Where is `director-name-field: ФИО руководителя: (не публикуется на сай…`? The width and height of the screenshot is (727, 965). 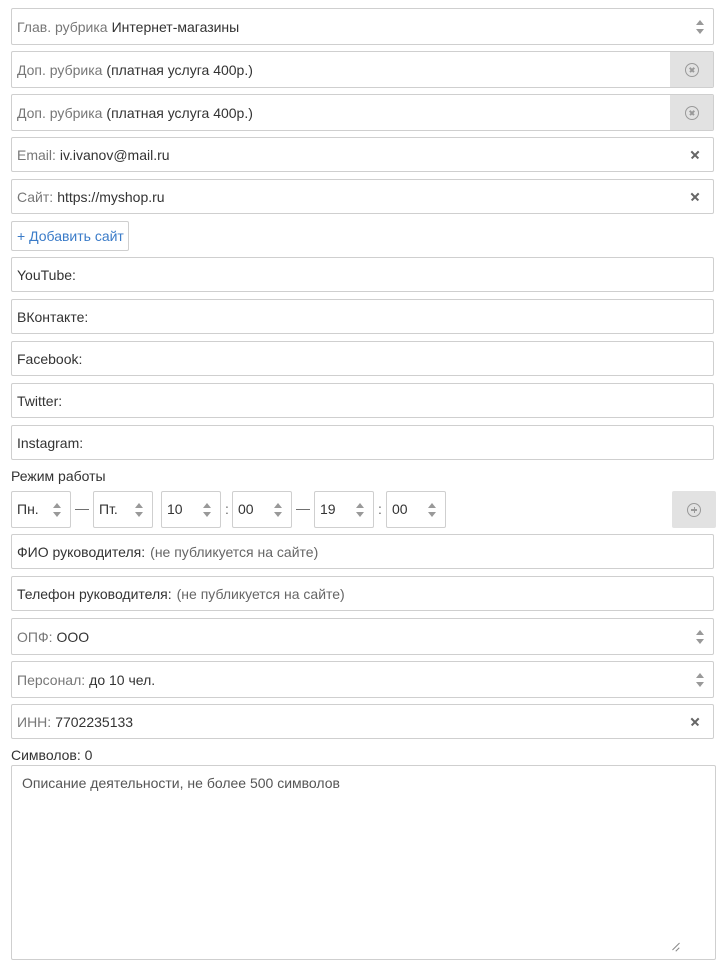 director-name-field: ФИО руководителя: (не публикуется на сай… is located at coordinates (362, 551).